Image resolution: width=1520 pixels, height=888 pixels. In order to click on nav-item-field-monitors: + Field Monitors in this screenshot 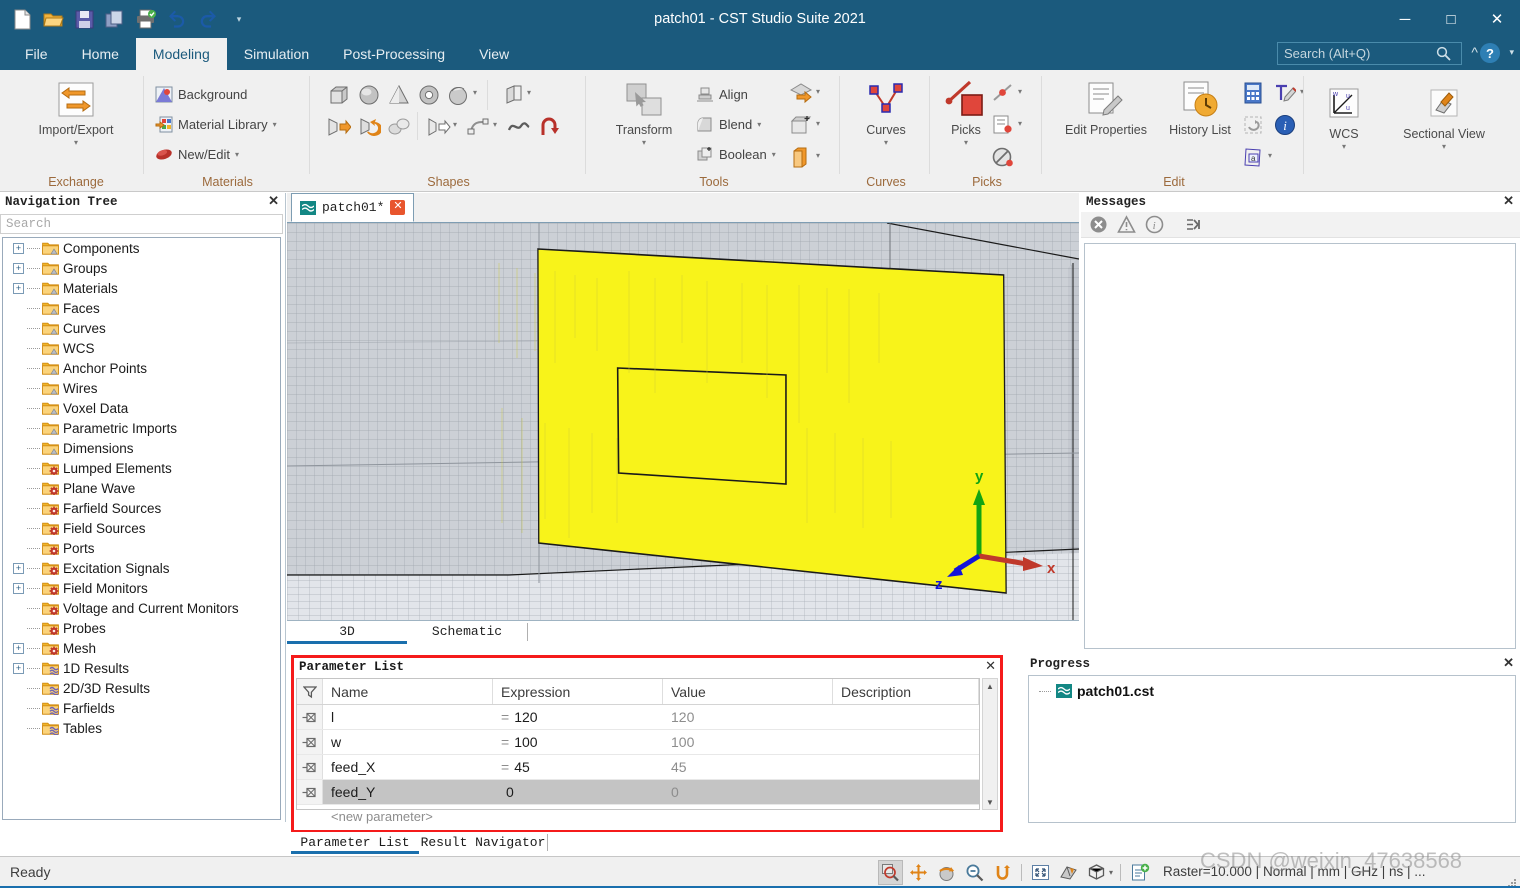, I will do `click(141, 588)`.